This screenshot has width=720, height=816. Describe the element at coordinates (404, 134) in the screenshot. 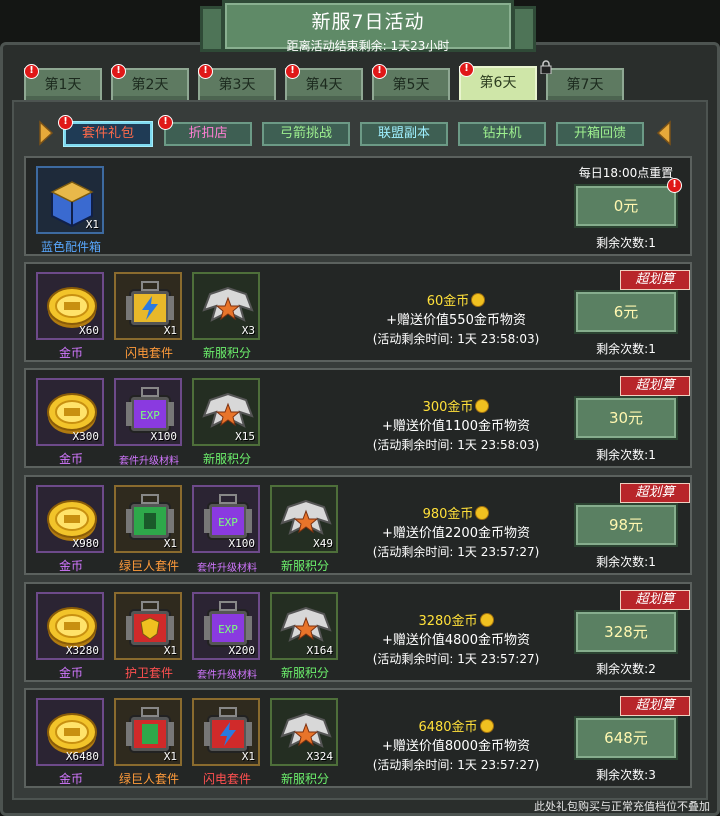

I see `subtab-alliance-dungeon: 联盟副本` at that location.